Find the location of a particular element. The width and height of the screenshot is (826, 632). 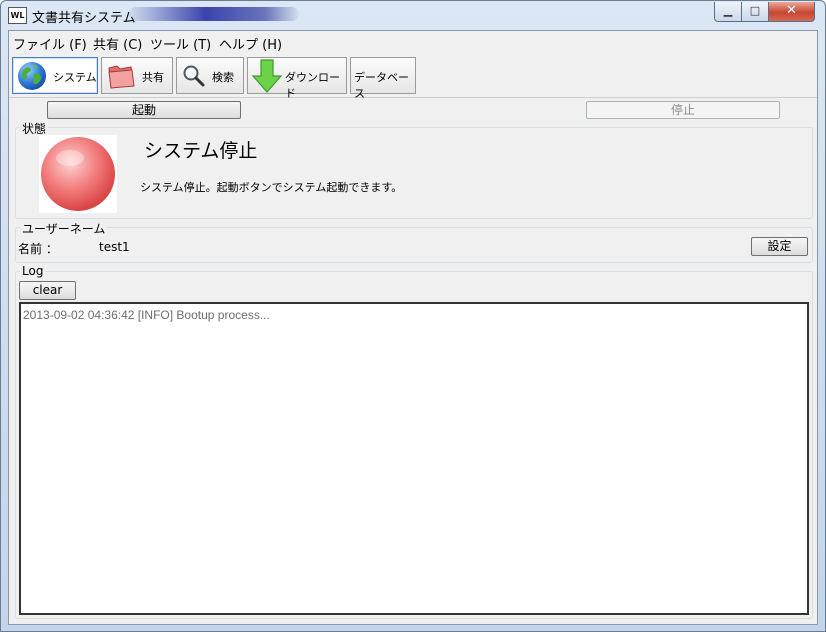

minimize-button: ▁ is located at coordinates (728, 12).